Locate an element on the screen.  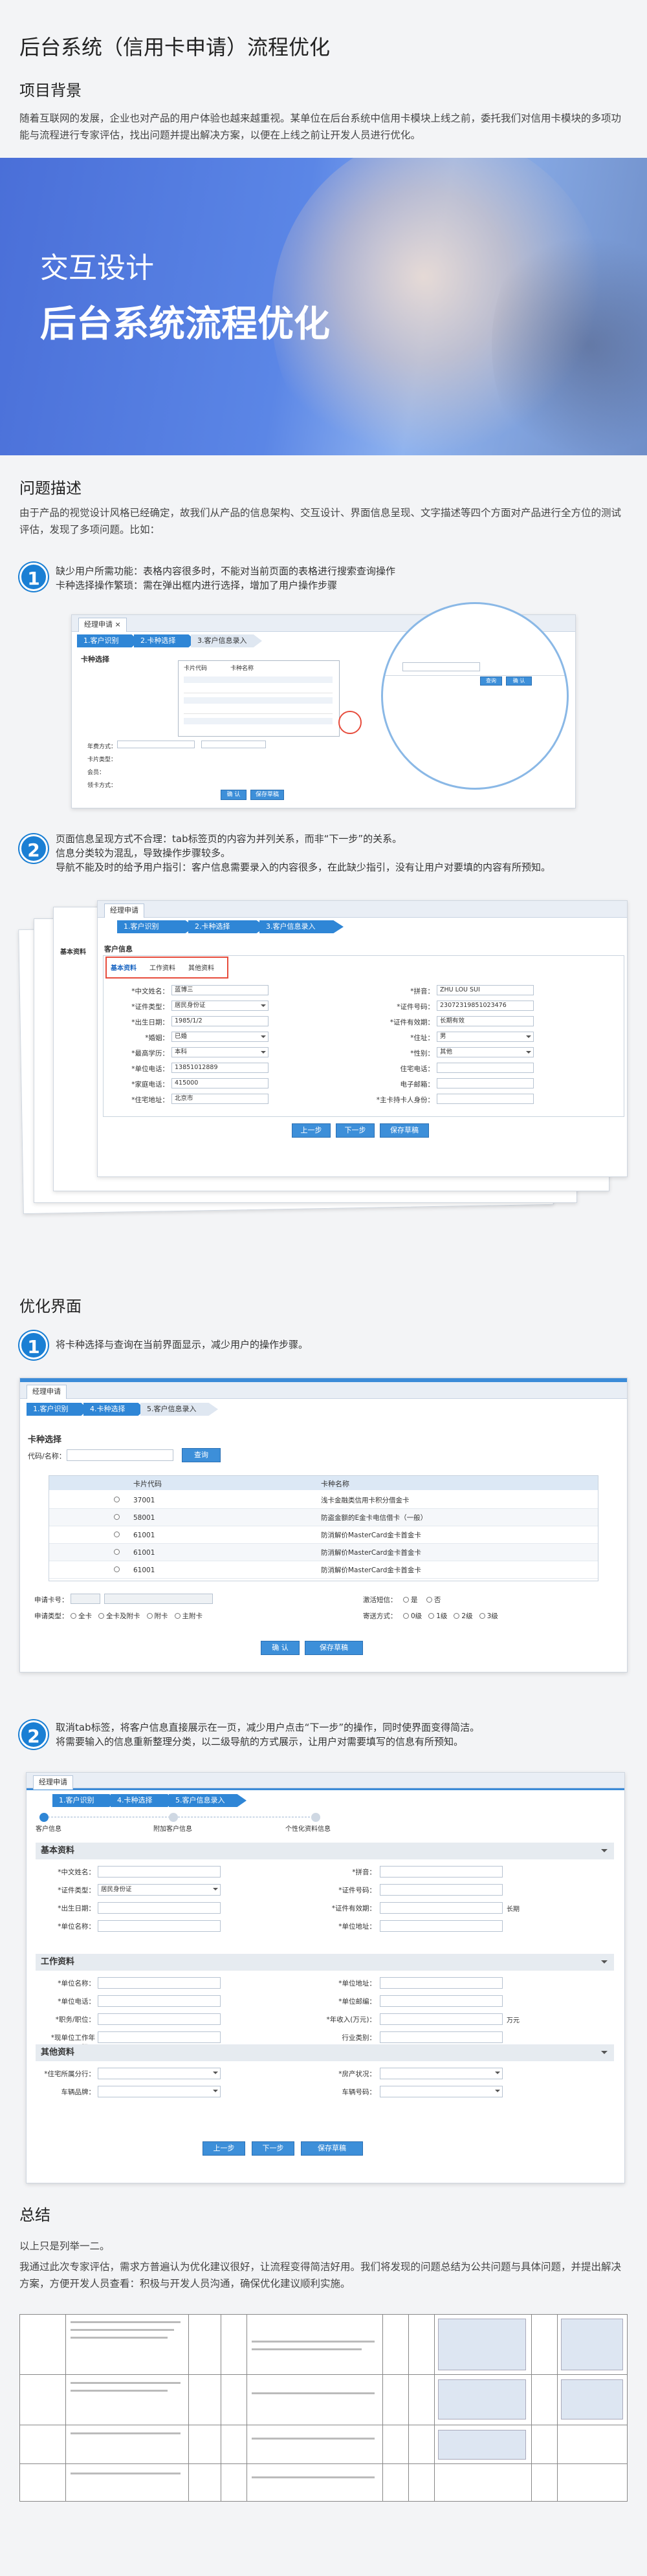
confirm-button: 确 认 is located at coordinates (234, 795).